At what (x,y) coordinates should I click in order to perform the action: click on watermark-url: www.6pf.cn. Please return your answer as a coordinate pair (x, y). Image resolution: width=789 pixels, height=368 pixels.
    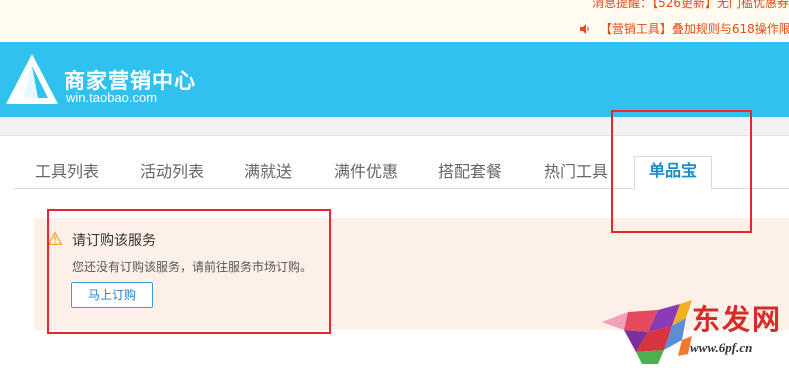
    Looking at the image, I should click on (721, 347).